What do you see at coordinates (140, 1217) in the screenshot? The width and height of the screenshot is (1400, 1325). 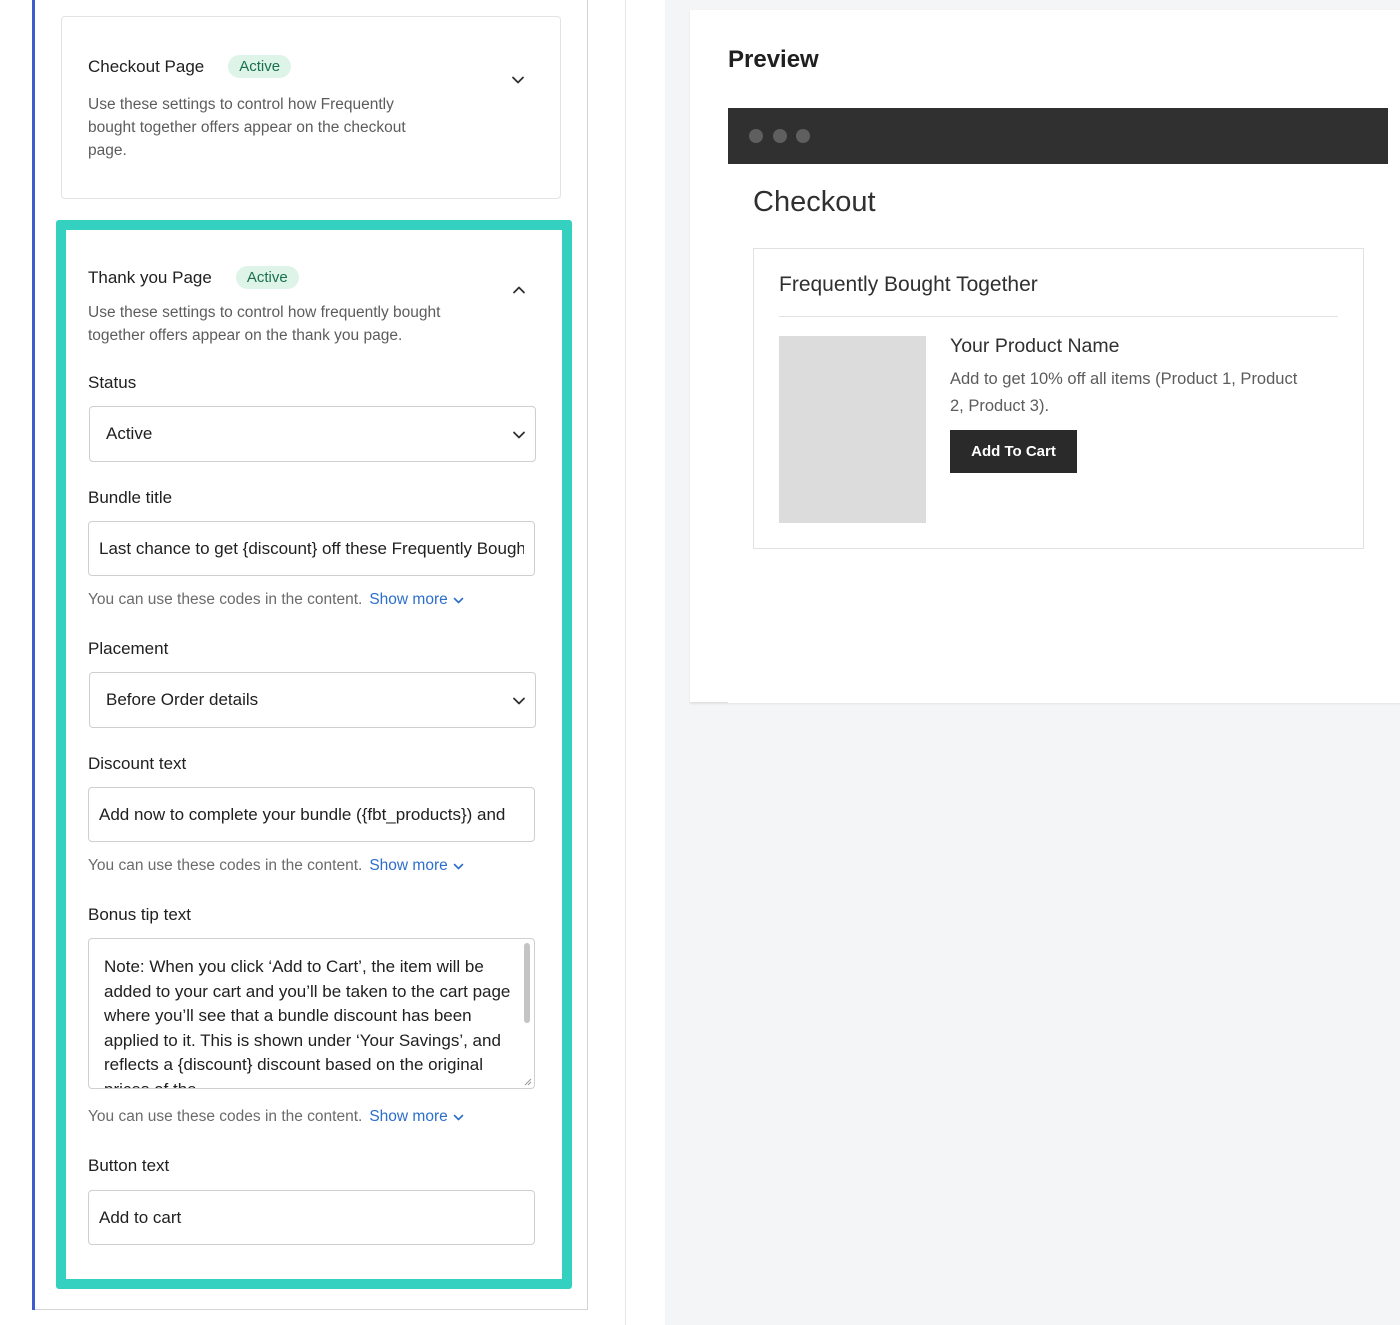 I see `button-text-value: Add to cart` at bounding box center [140, 1217].